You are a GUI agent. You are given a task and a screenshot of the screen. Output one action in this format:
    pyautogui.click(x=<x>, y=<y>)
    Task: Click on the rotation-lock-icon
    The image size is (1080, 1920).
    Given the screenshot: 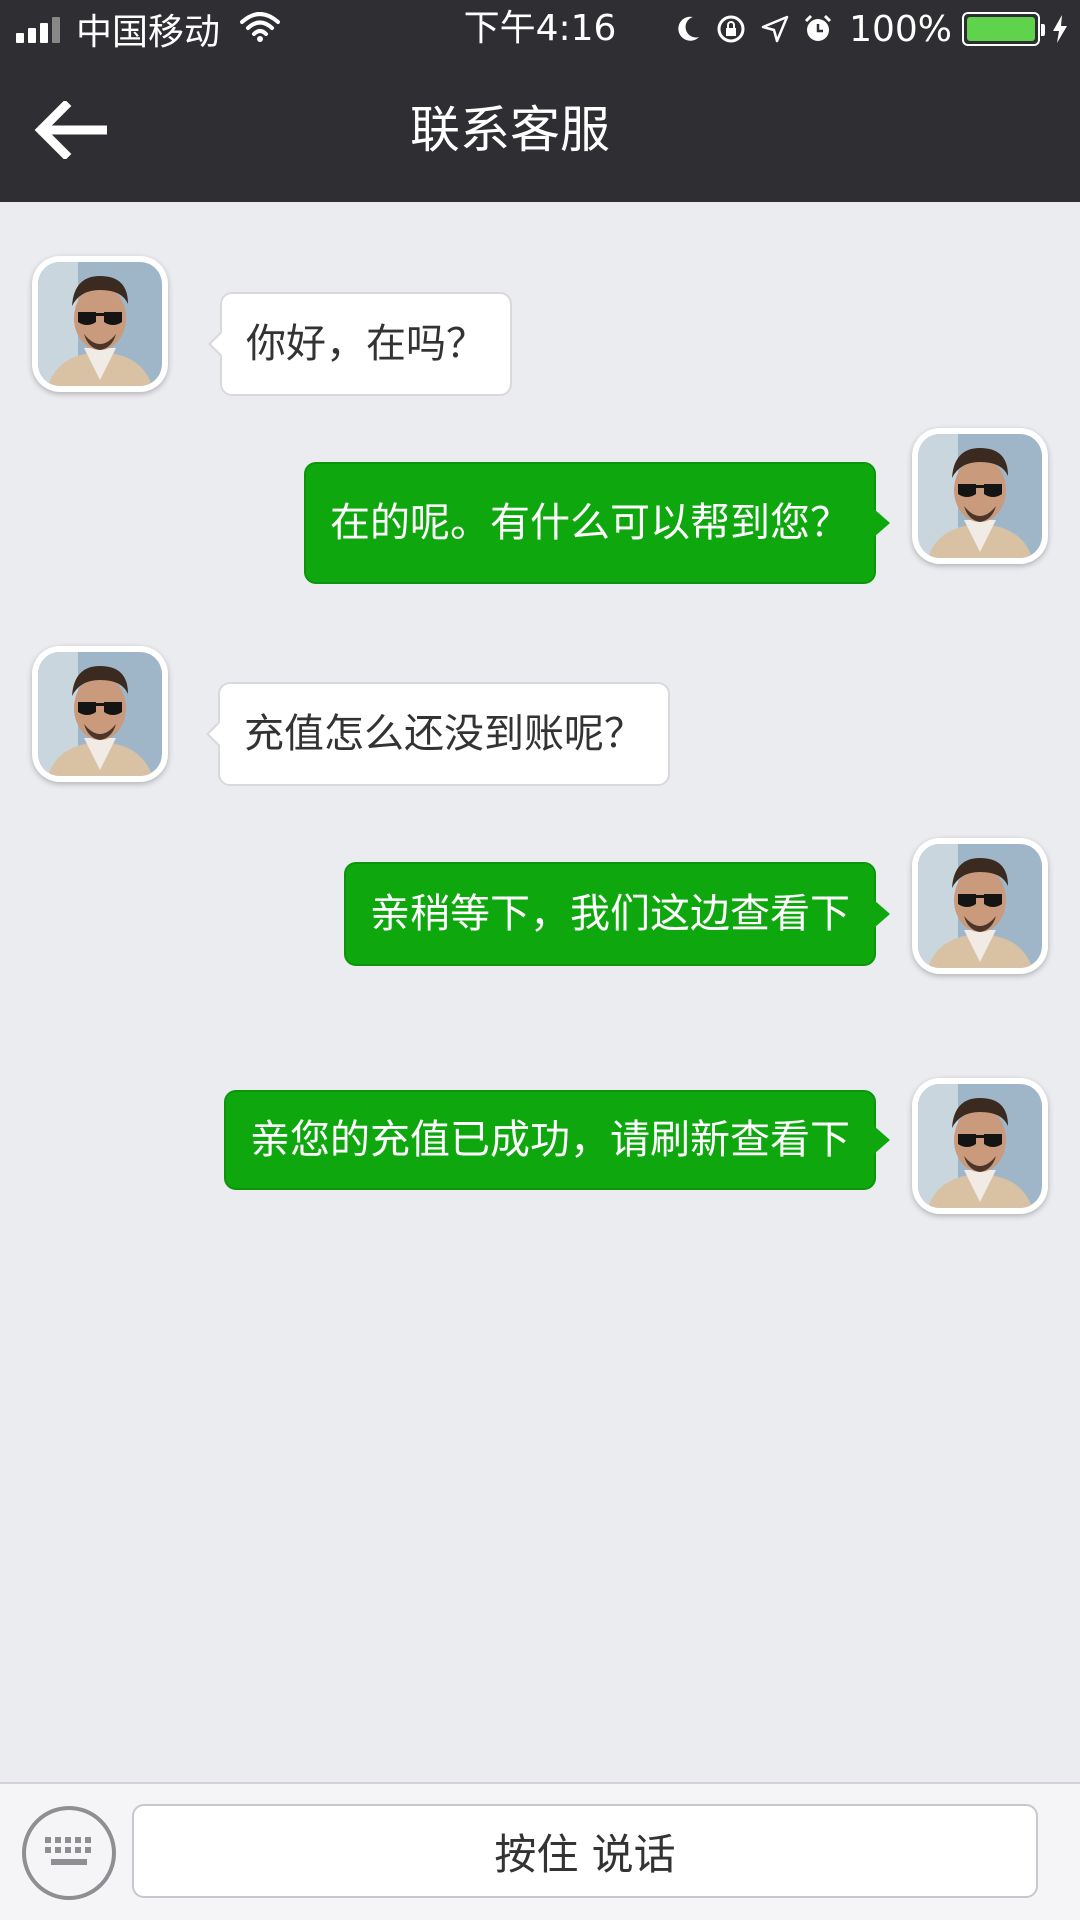 What is the action you would take?
    pyautogui.click(x=731, y=29)
    